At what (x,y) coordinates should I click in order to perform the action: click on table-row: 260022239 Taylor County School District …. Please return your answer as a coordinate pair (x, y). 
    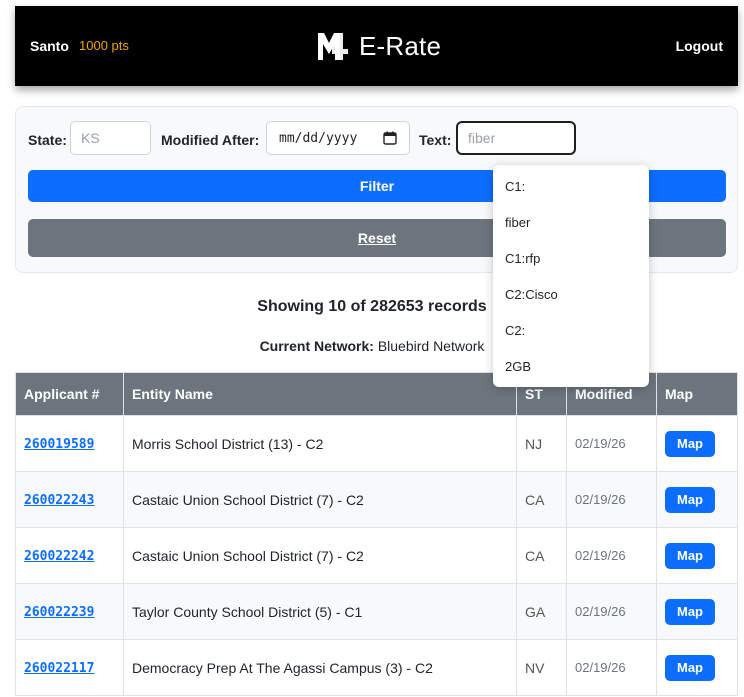
    Looking at the image, I should click on (376, 611).